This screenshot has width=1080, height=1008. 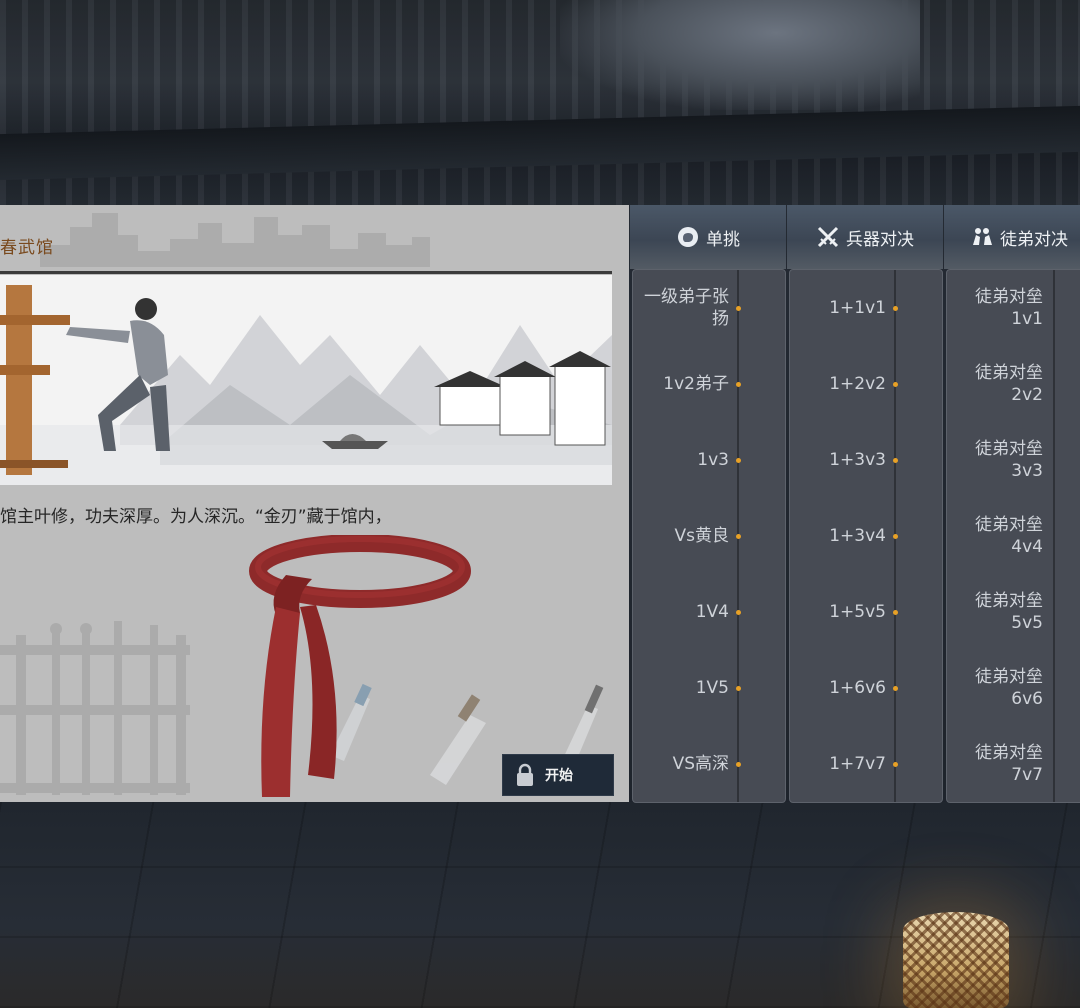 I want to click on duel-item-5: 1V4, so click(x=709, y=612).